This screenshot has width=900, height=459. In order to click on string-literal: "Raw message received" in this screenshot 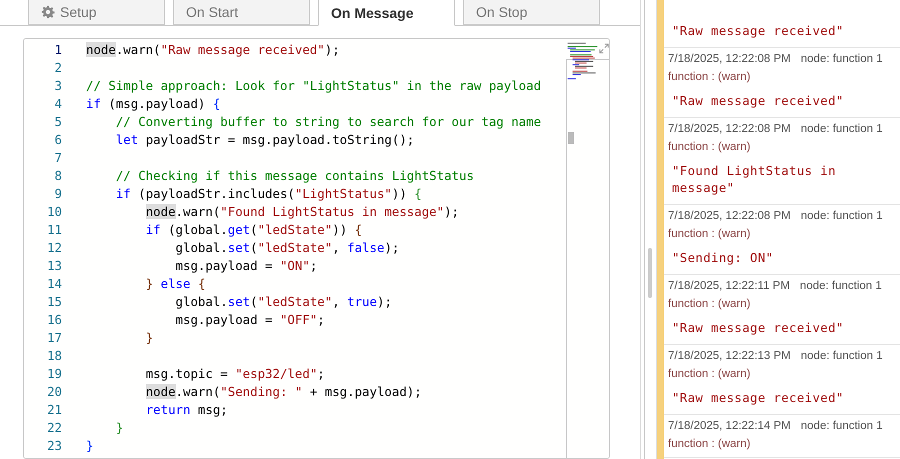, I will do `click(242, 49)`.